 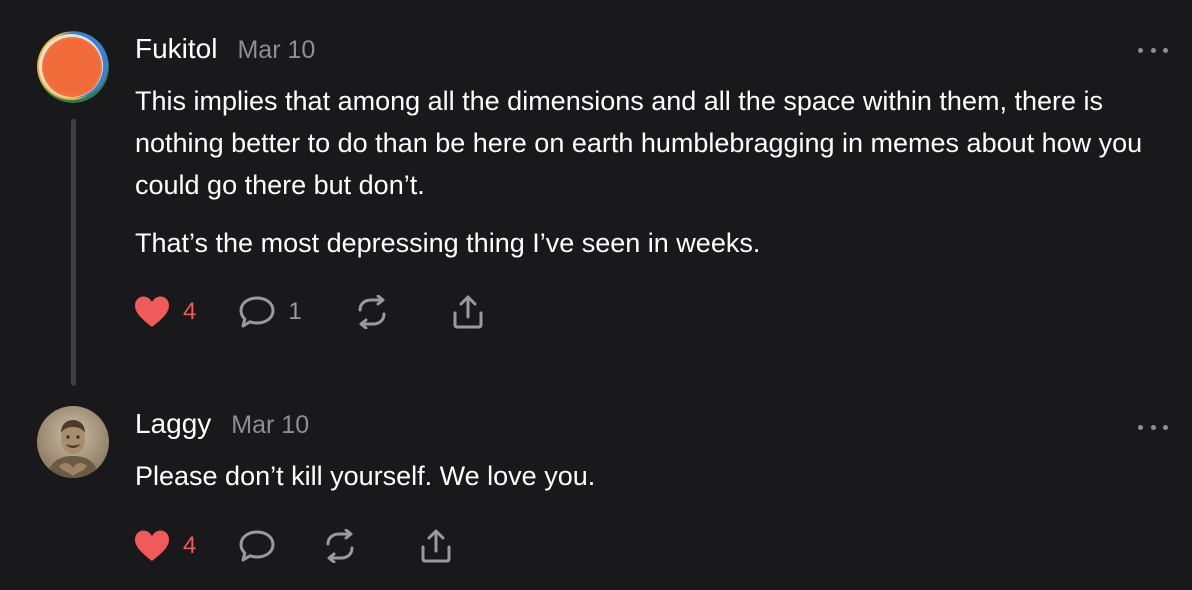 I want to click on comment-actions: 4 1, so click(x=309, y=312).